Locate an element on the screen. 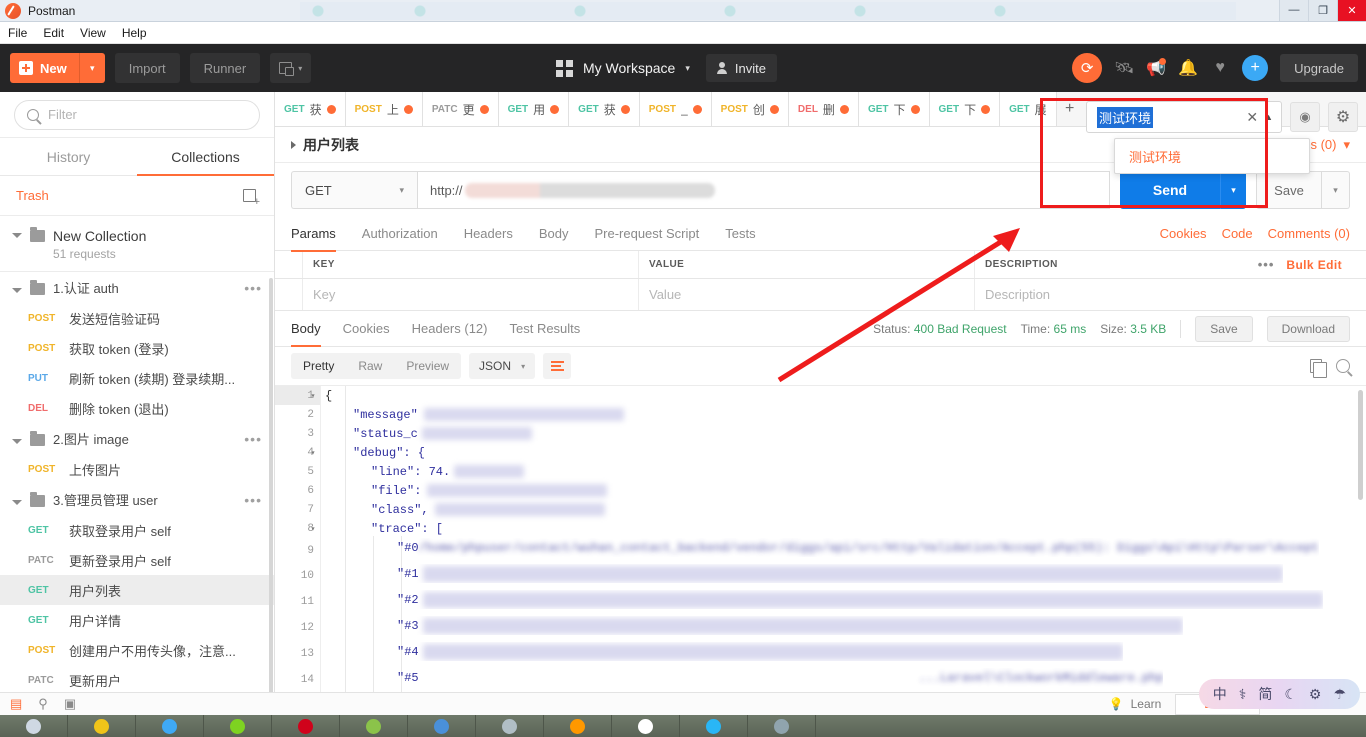 The image size is (1366, 737). workspace-selector: My Workspace ▾ Invite is located at coordinates (666, 68).